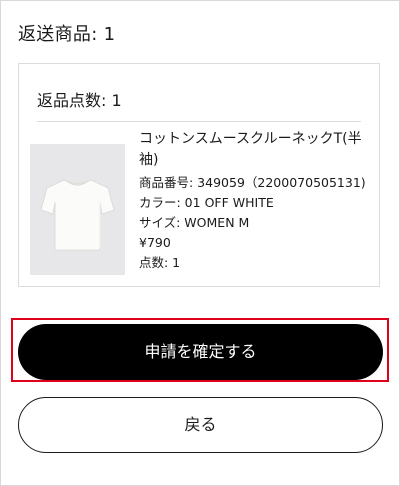  Describe the element at coordinates (199, 121) in the screenshot. I see `card-divider` at that location.